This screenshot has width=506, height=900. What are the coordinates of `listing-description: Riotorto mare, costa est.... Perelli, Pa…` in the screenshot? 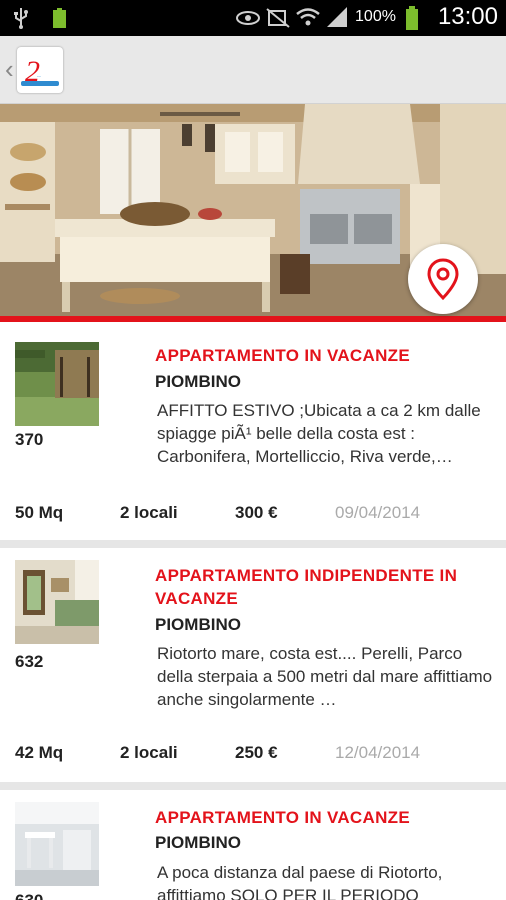 It's located at (325, 676).